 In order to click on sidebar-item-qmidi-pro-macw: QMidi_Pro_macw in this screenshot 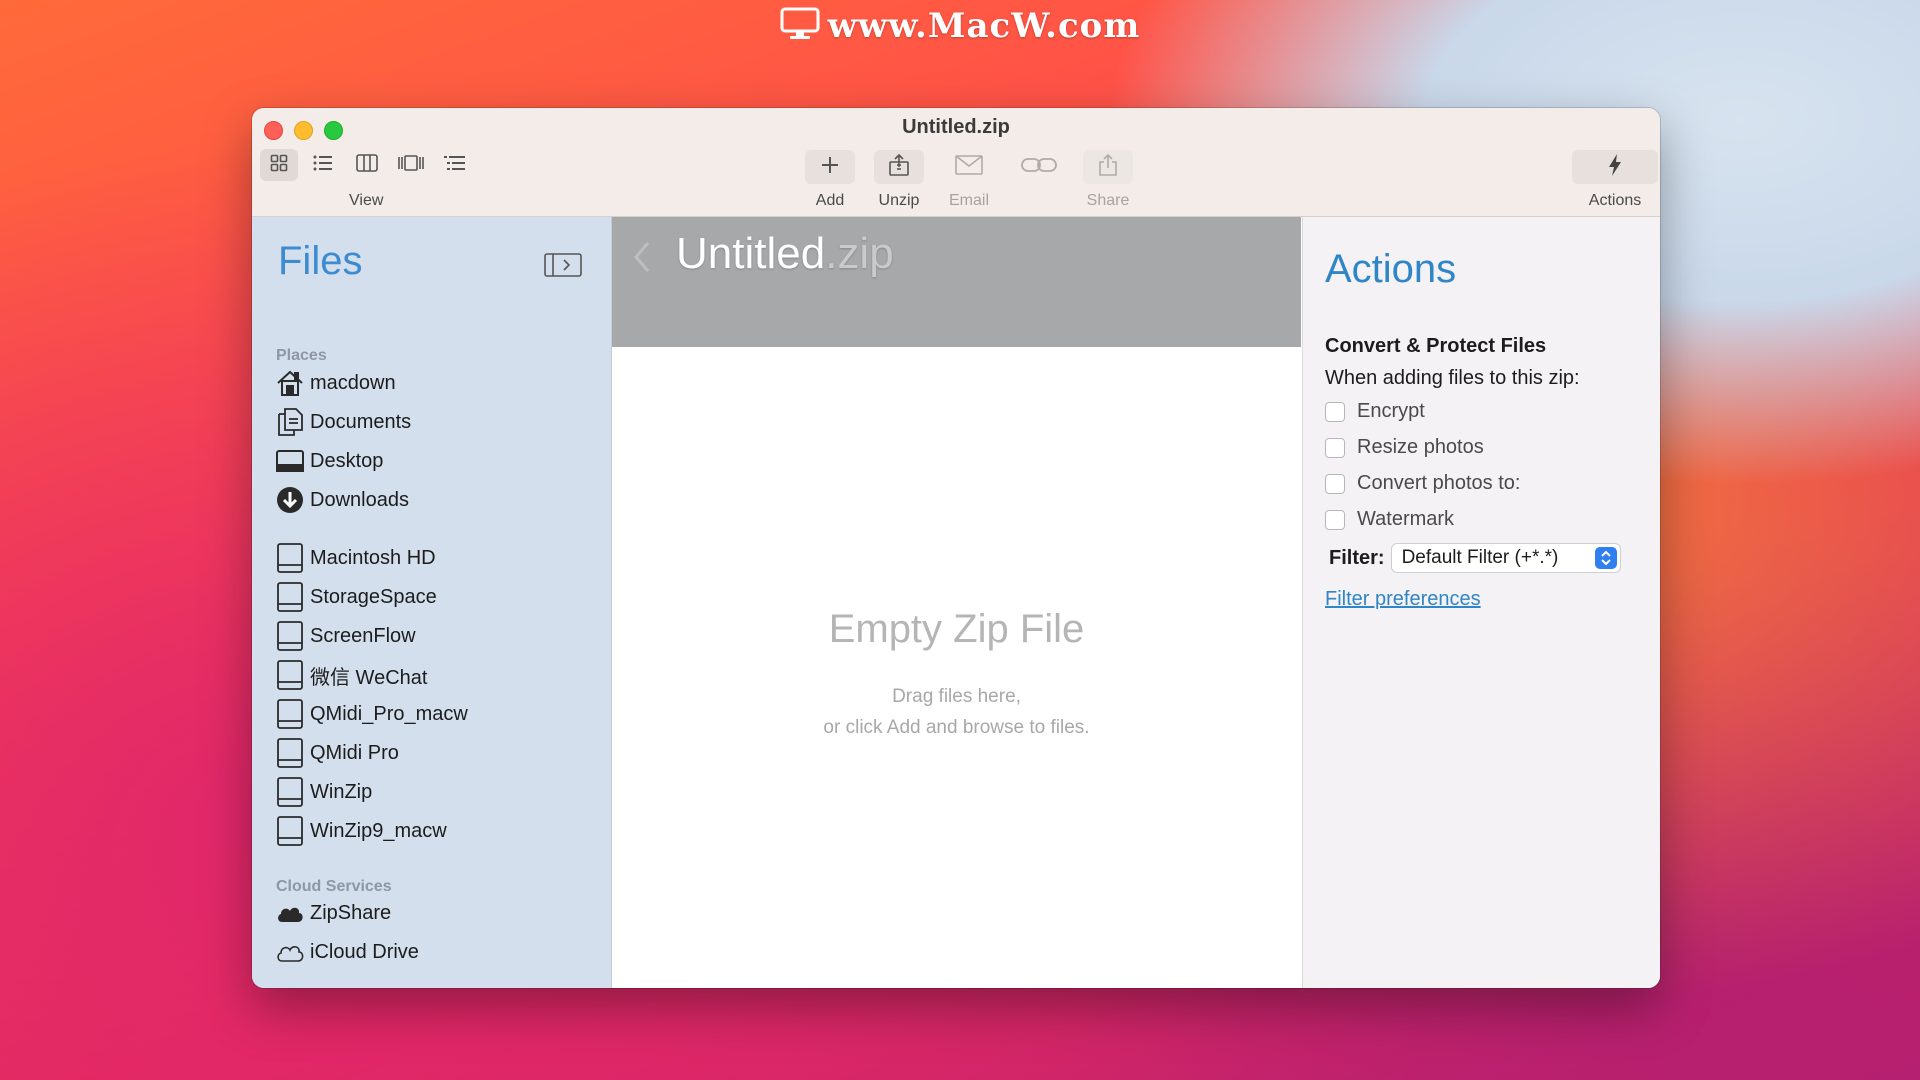, I will do `click(372, 714)`.